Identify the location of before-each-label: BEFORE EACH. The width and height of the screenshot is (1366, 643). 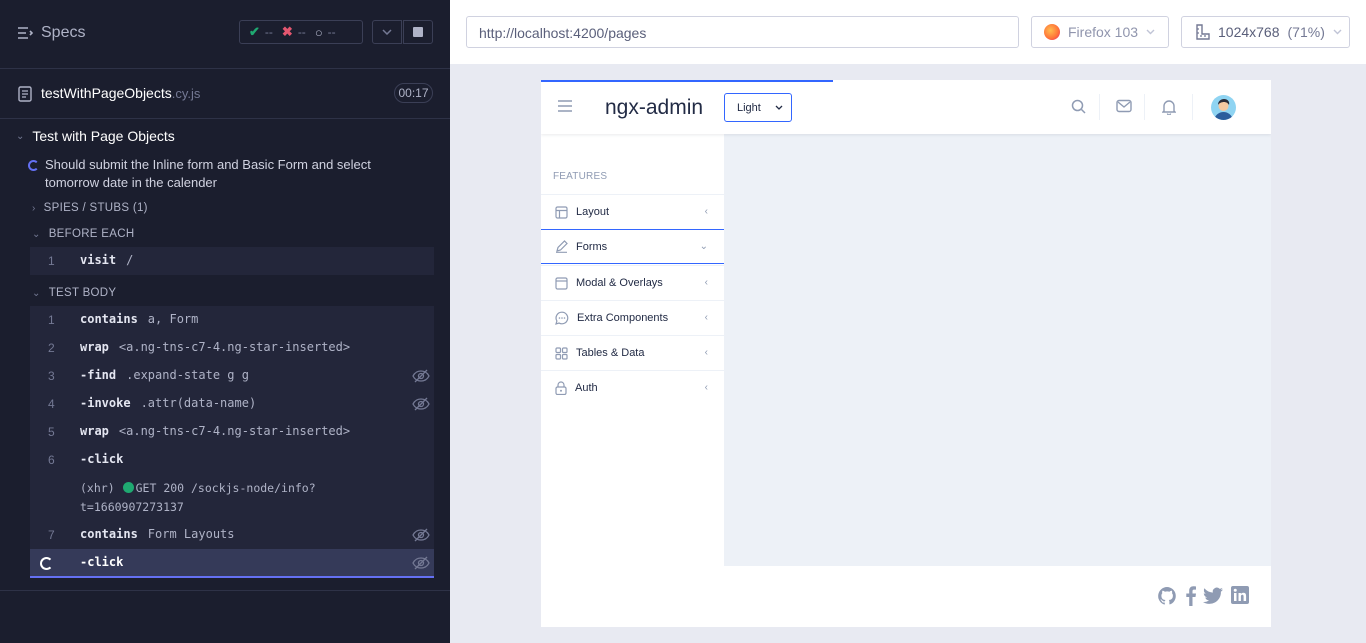
(91, 234).